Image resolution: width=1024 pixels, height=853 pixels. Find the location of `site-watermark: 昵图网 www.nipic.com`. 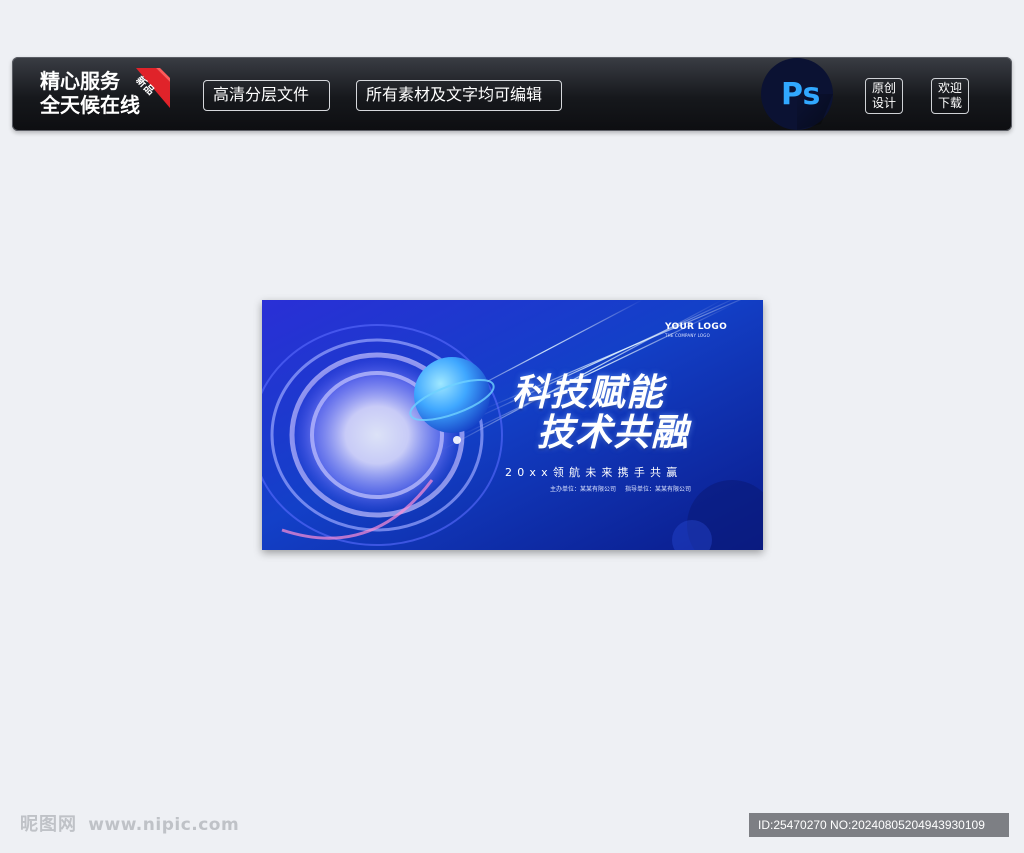

site-watermark: 昵图网 www.nipic.com is located at coordinates (129, 825).